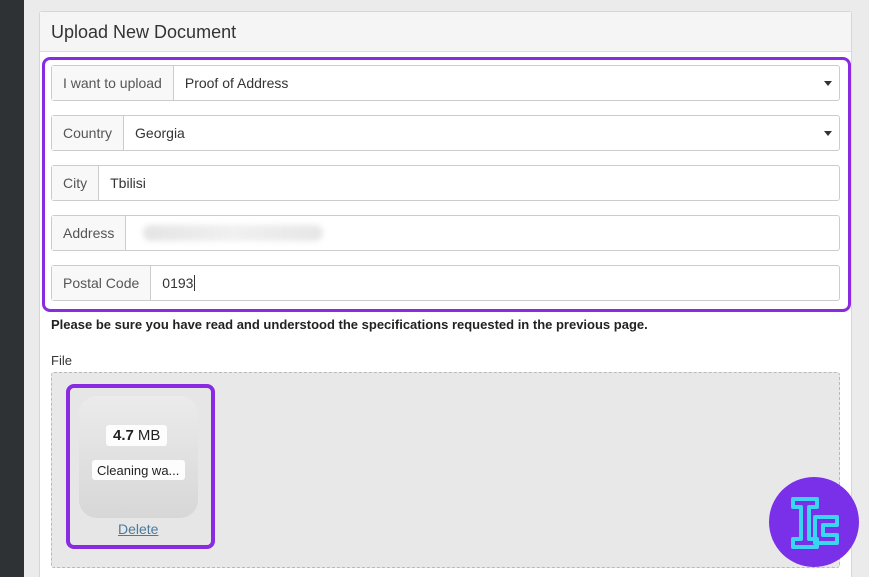 The width and height of the screenshot is (869, 577). What do you see at coordinates (482, 233) in the screenshot?
I see `address-input` at bounding box center [482, 233].